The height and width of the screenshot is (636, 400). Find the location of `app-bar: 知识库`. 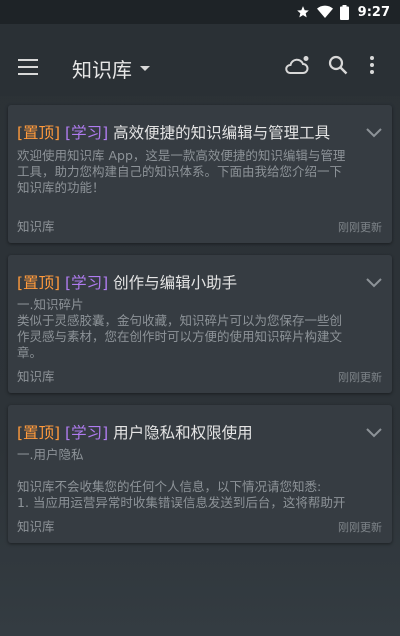

app-bar: 知识库 is located at coordinates (200, 60).